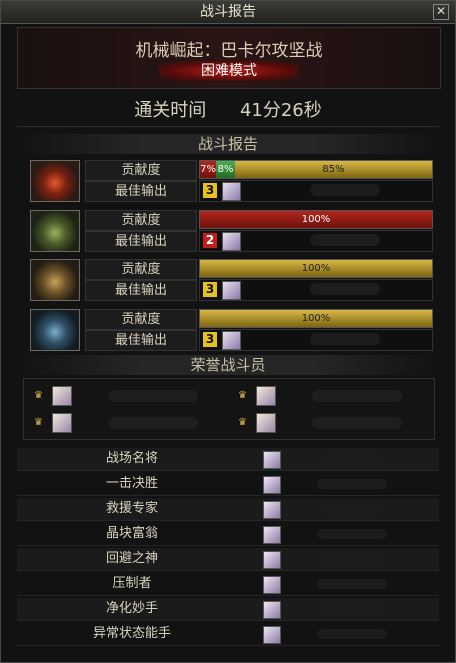 This screenshot has height=663, width=456. I want to click on award-name: 回避之神, so click(131, 558).